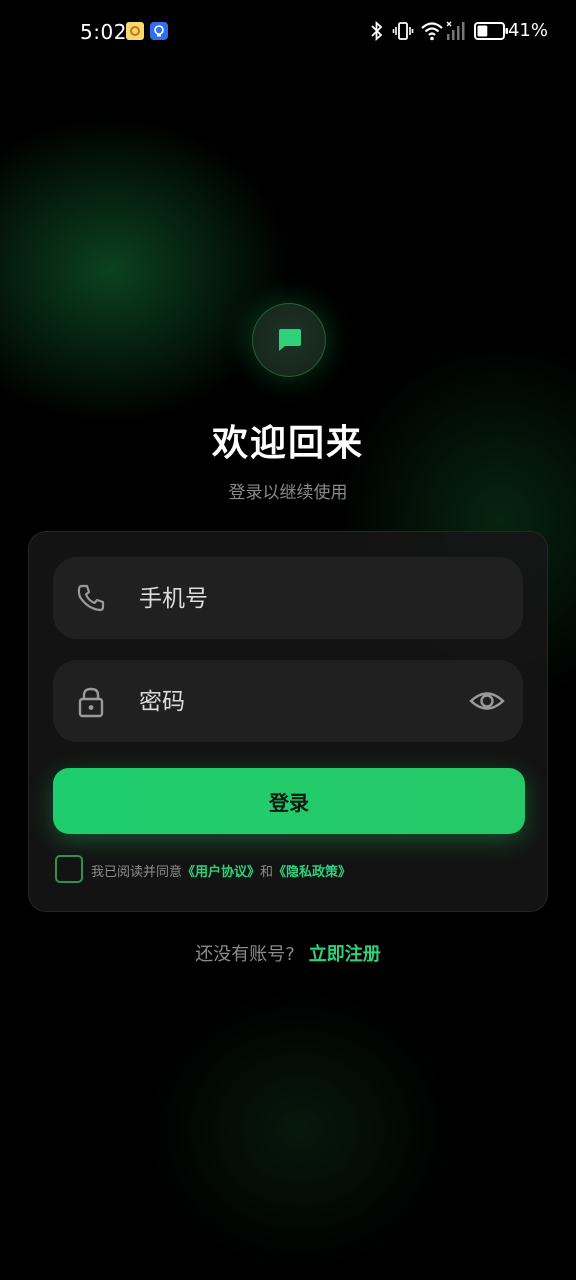 The image size is (576, 1280). What do you see at coordinates (487, 701) in the screenshot?
I see `show-password-eye-icon` at bounding box center [487, 701].